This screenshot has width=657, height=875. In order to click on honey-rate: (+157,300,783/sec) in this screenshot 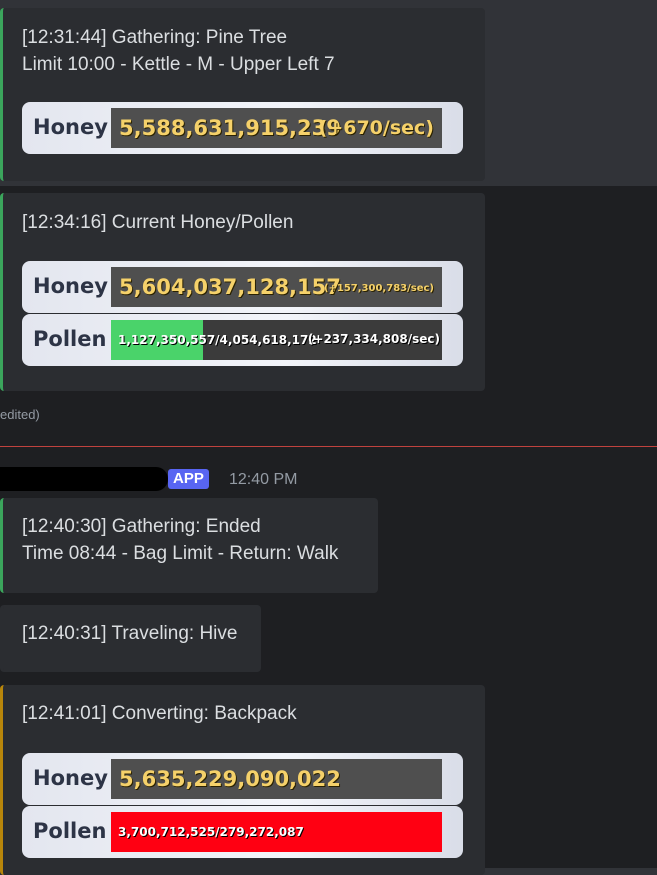, I will do `click(378, 288)`.